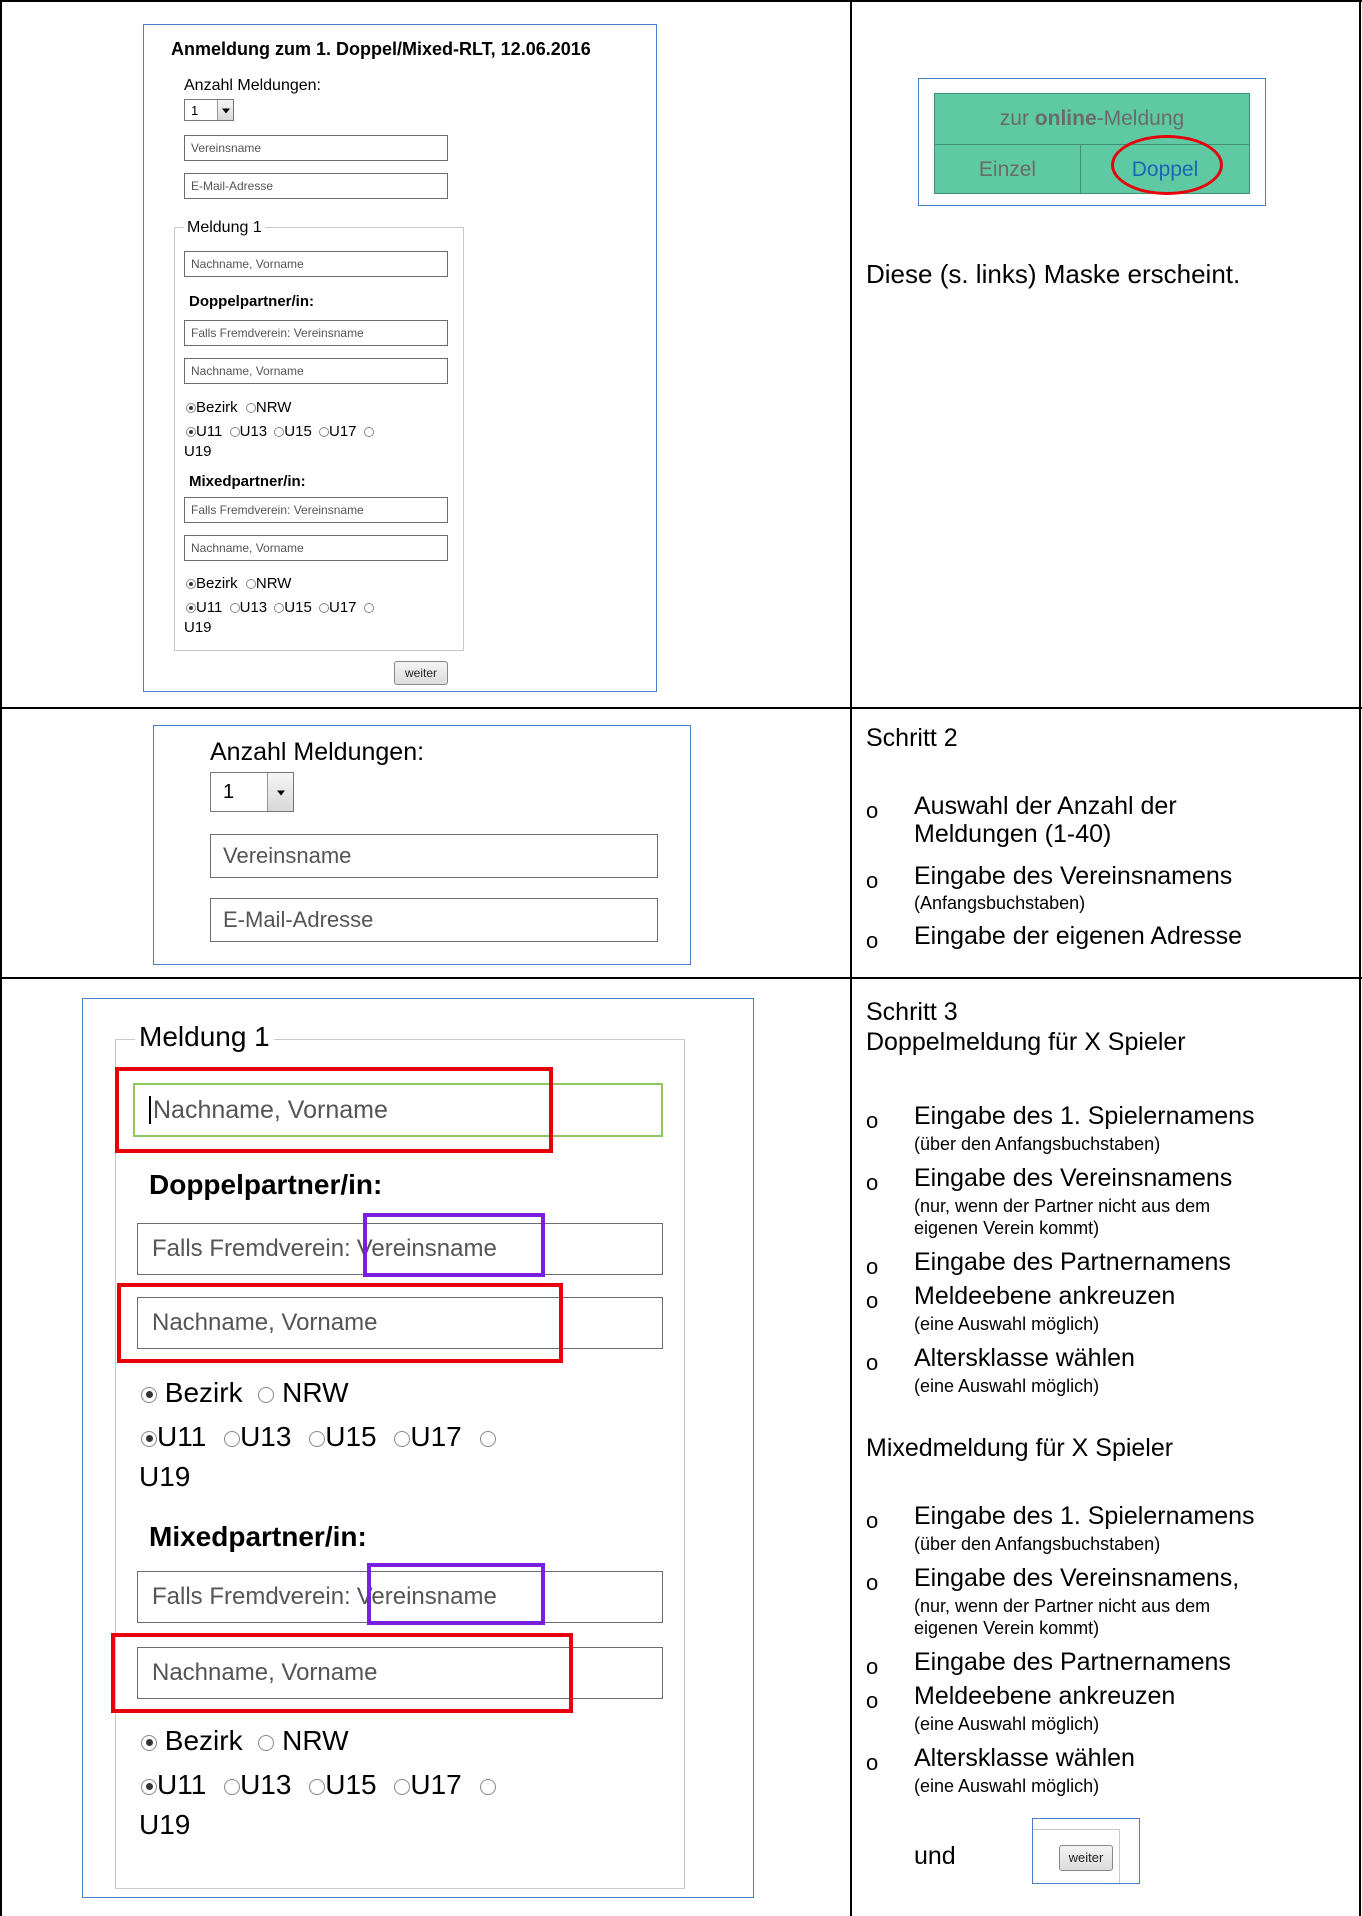 This screenshot has height=1916, width=1362. Describe the element at coordinates (1084, 1516) in the screenshot. I see `mixed-bullet-1: Eingabe des 1. Spielernamens` at that location.